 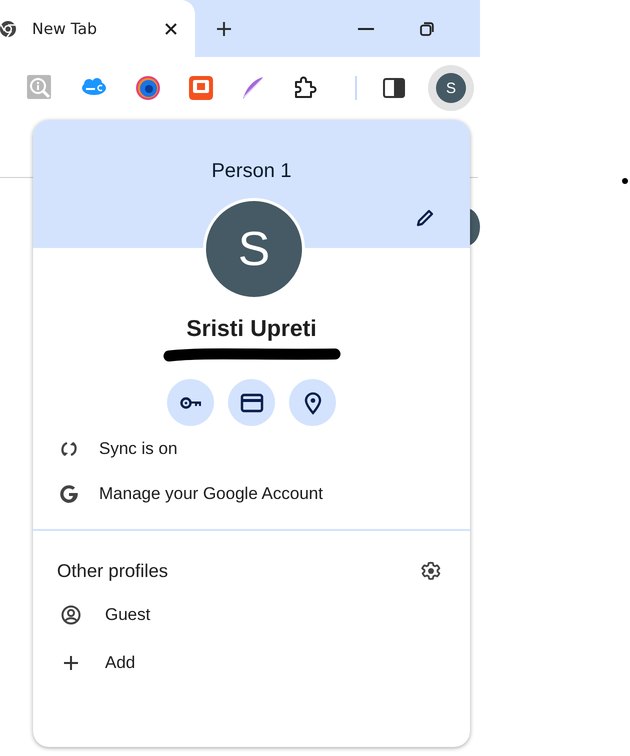 I want to click on credit-card-button, so click(x=251, y=402).